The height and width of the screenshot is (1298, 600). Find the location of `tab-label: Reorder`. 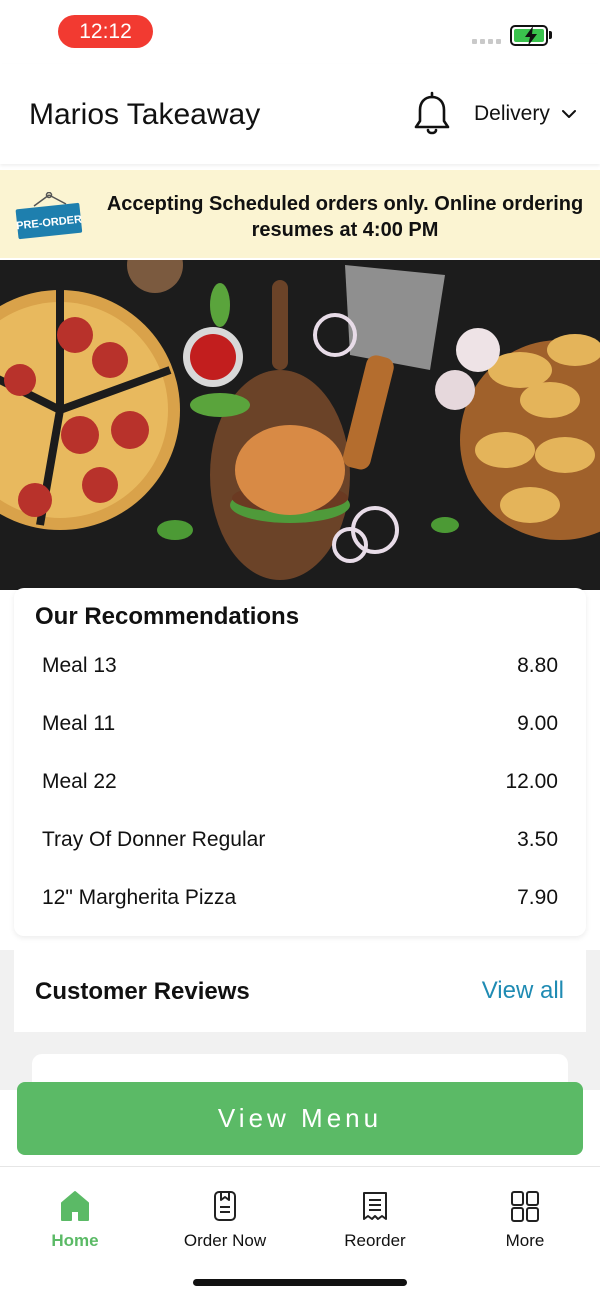

tab-label: Reorder is located at coordinates (375, 1240).